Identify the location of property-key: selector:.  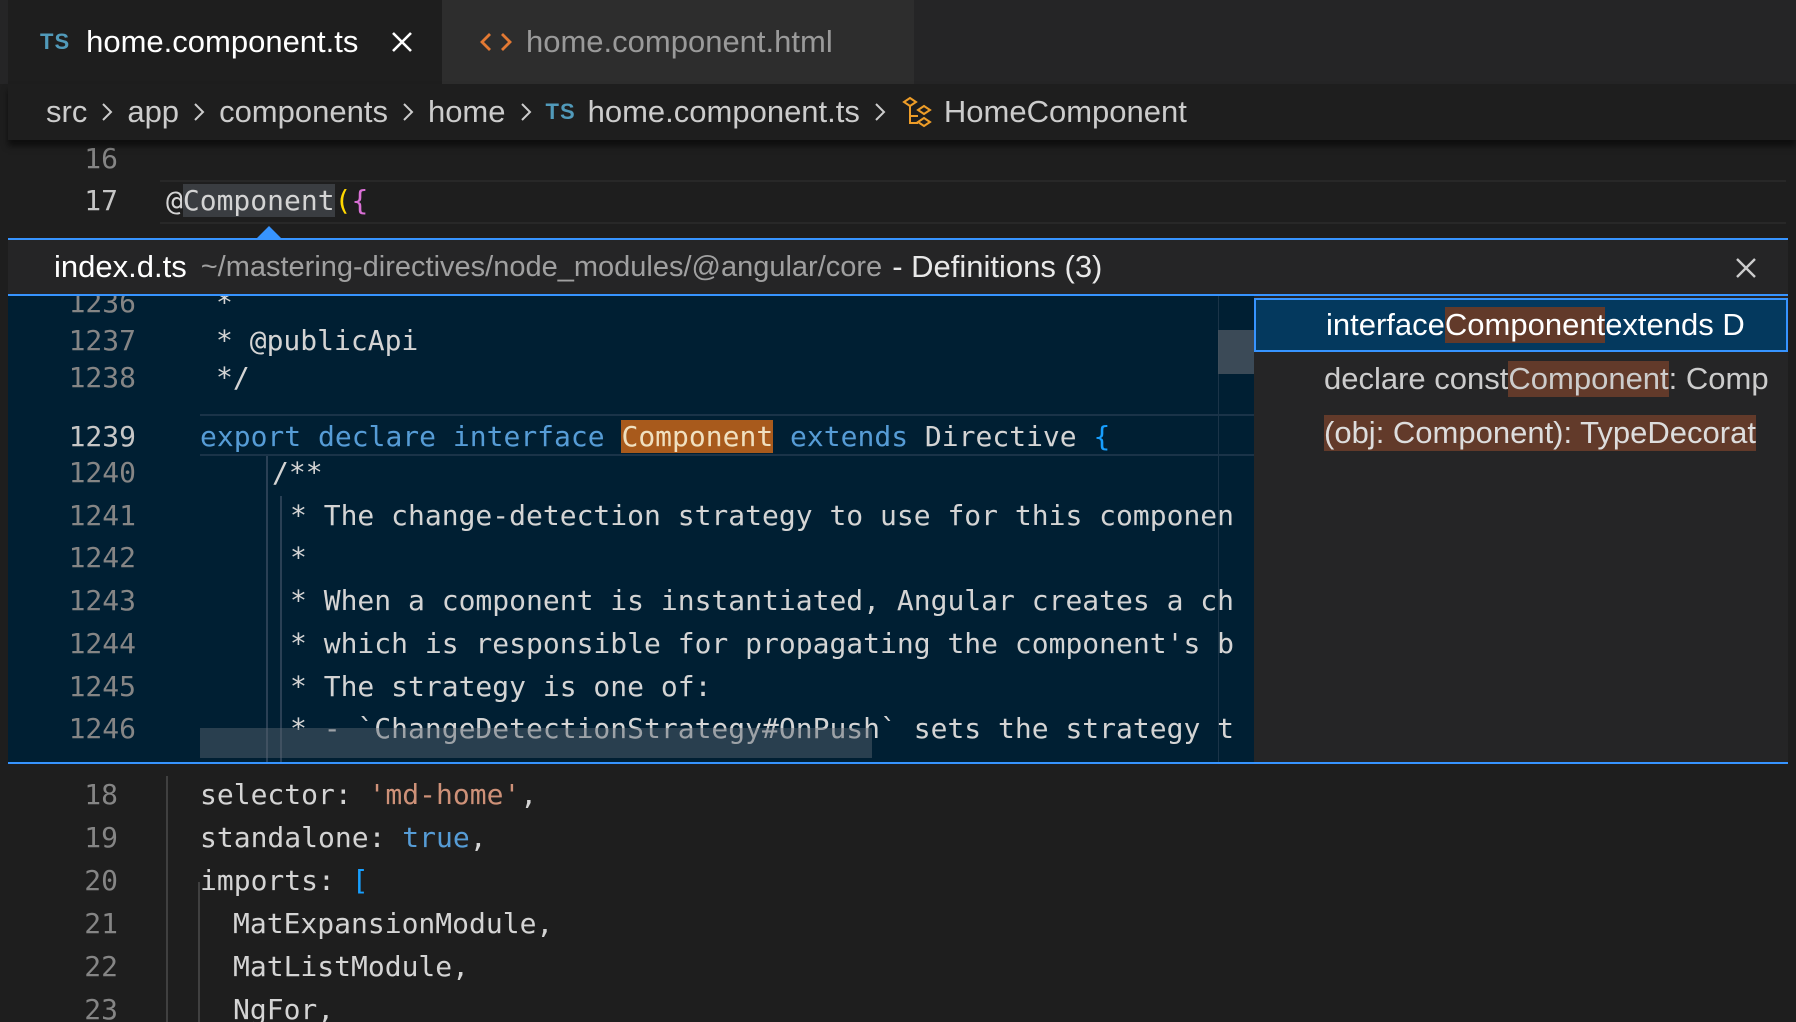
(284, 794).